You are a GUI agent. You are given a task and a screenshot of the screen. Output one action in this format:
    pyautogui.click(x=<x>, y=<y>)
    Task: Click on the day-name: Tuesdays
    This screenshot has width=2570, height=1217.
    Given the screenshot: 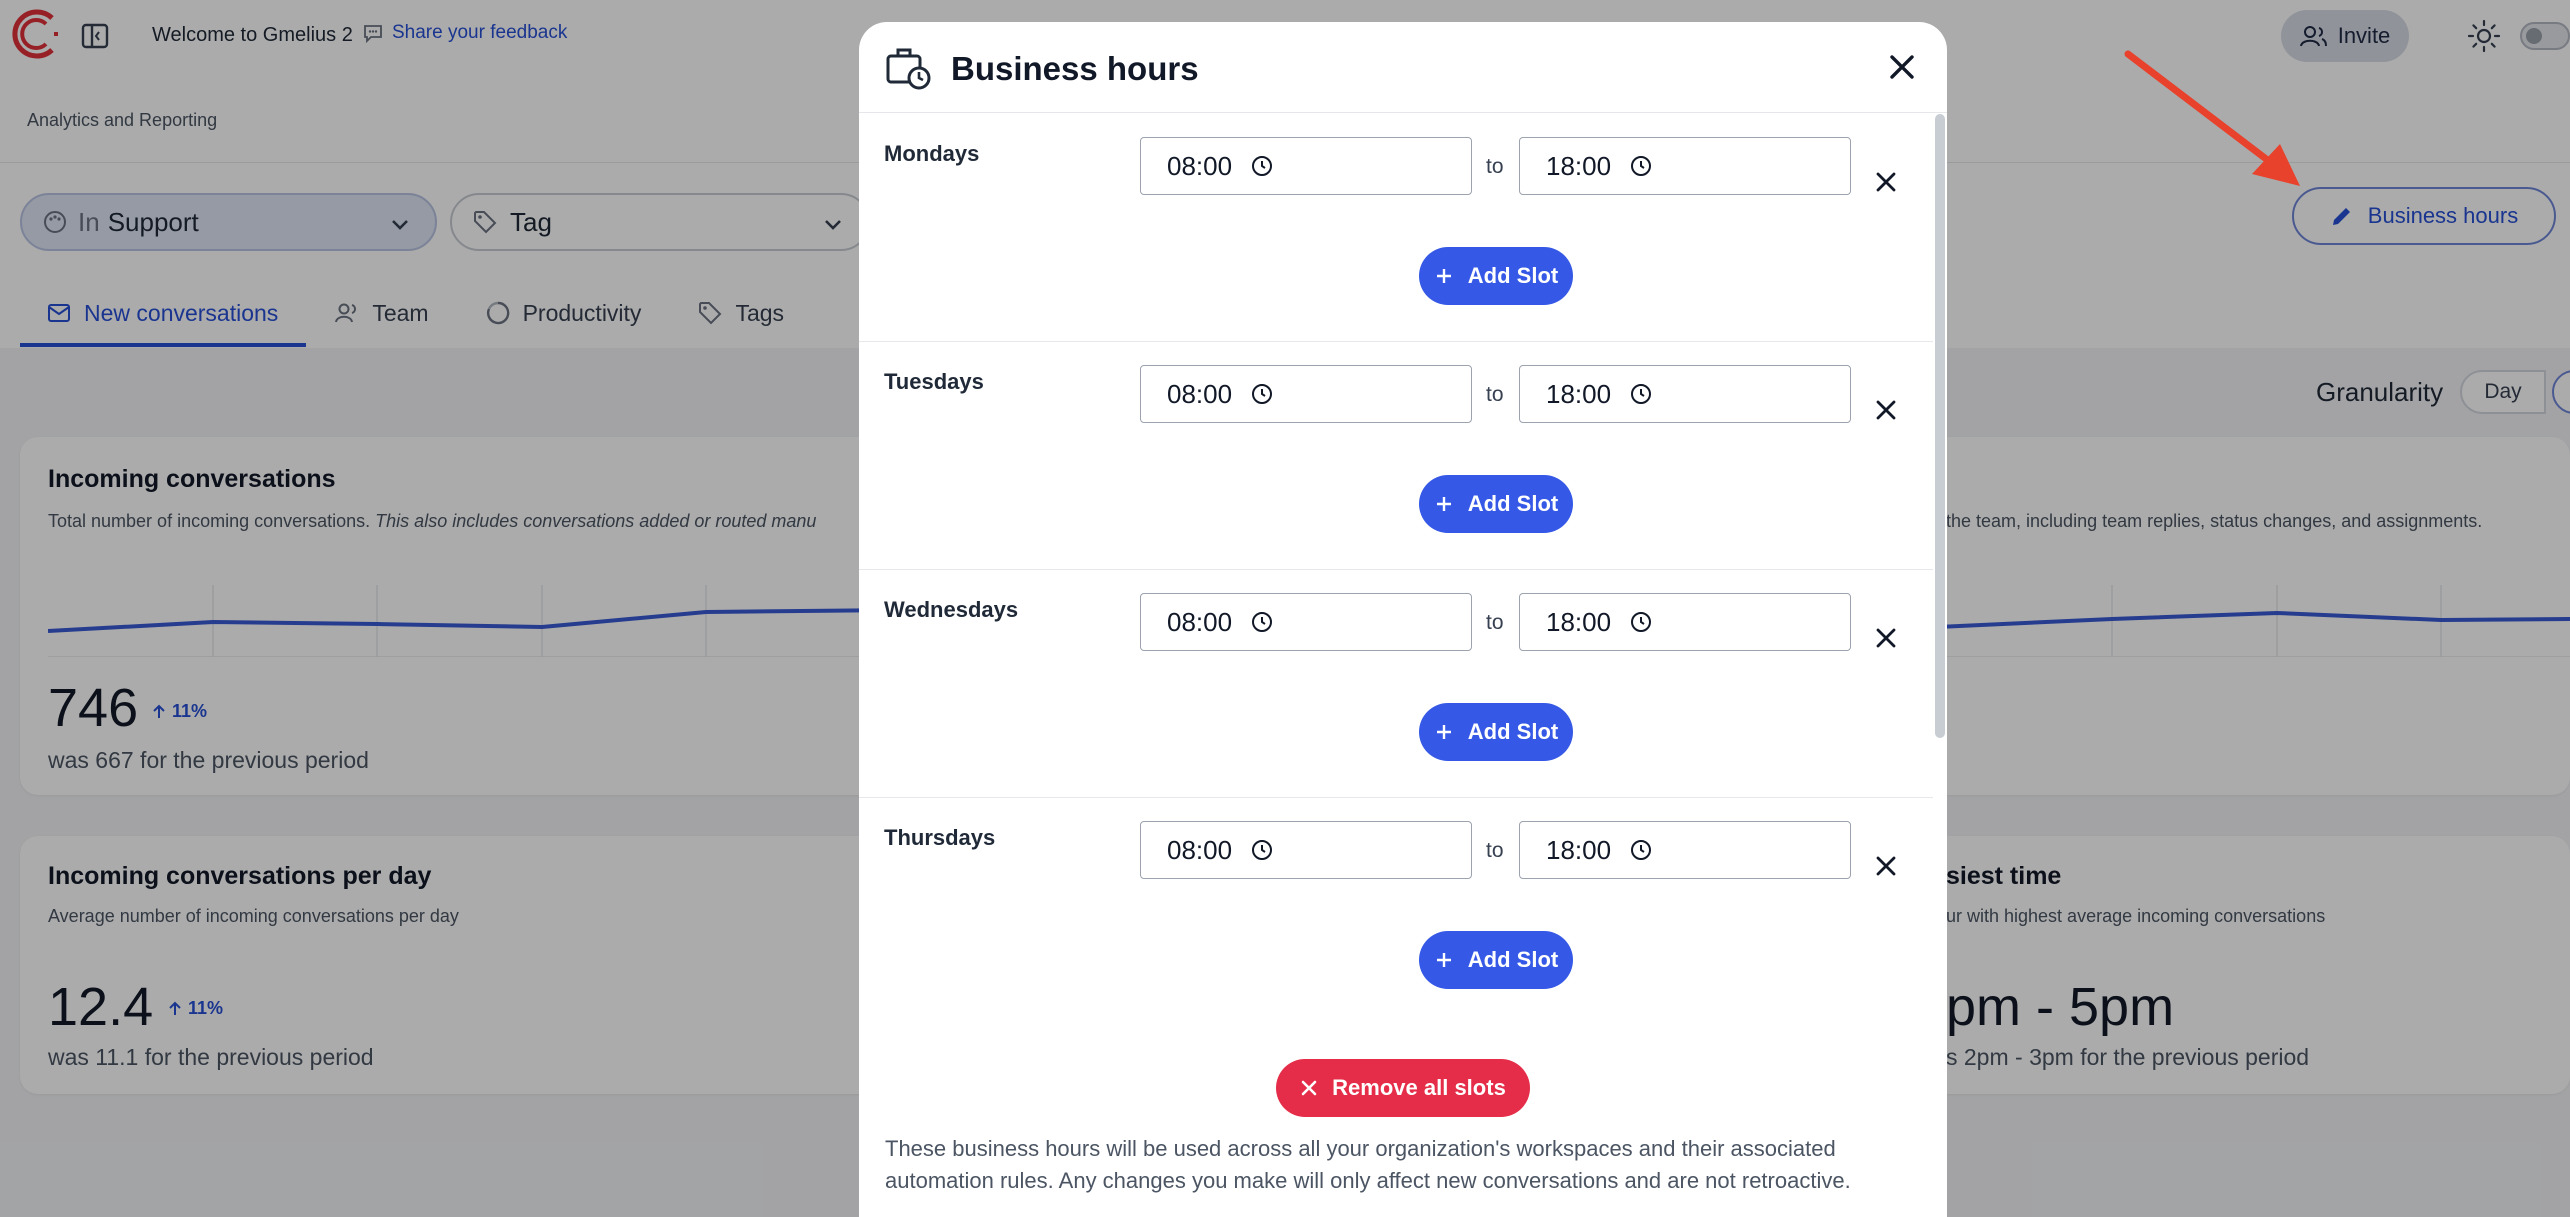 What is the action you would take?
    pyautogui.click(x=934, y=381)
    